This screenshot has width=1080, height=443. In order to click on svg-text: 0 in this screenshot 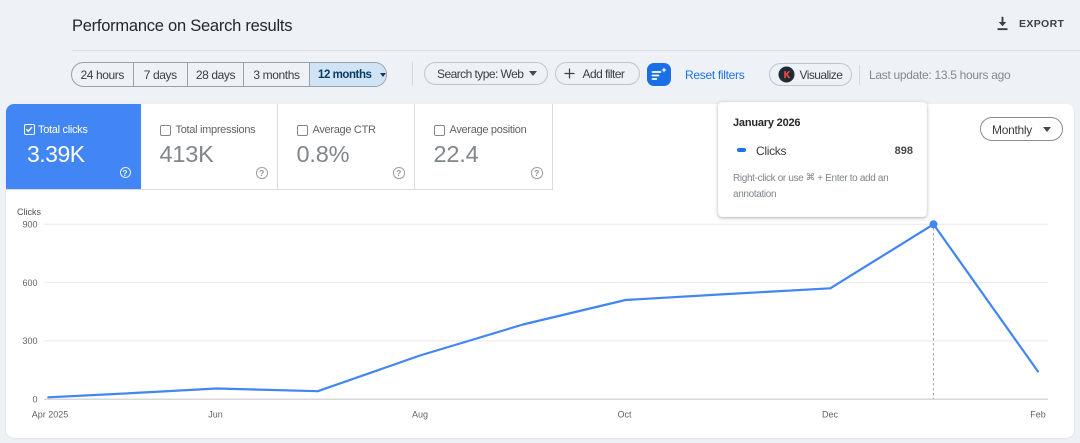, I will do `click(34, 399)`.